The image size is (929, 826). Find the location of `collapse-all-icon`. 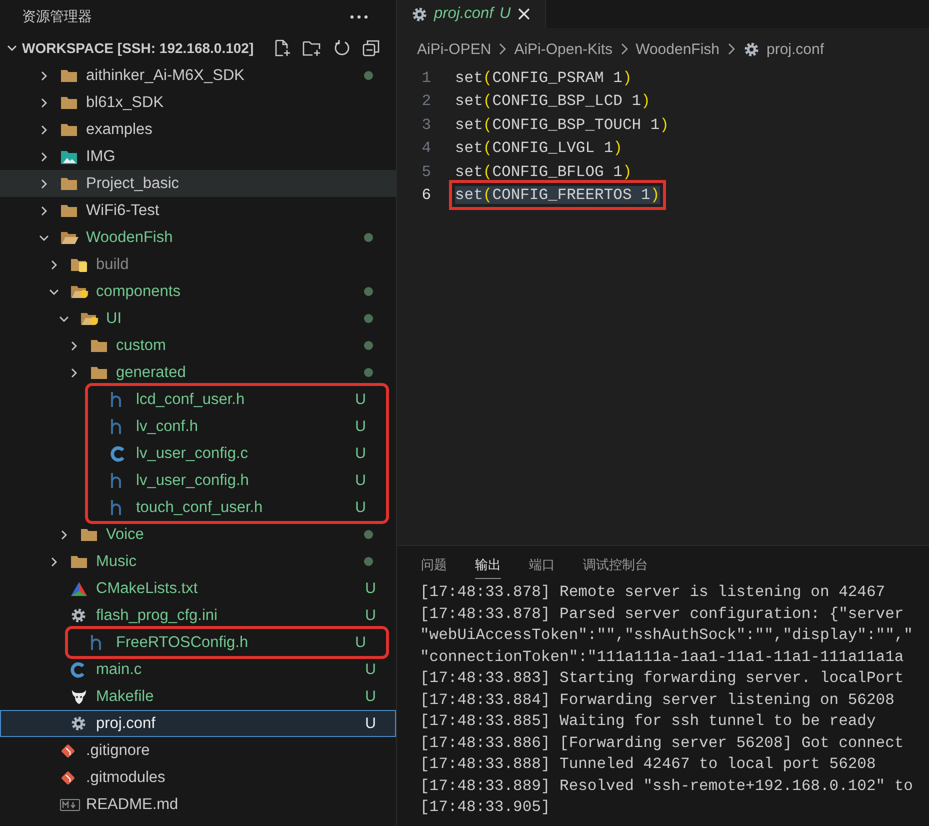

collapse-all-icon is located at coordinates (371, 48).